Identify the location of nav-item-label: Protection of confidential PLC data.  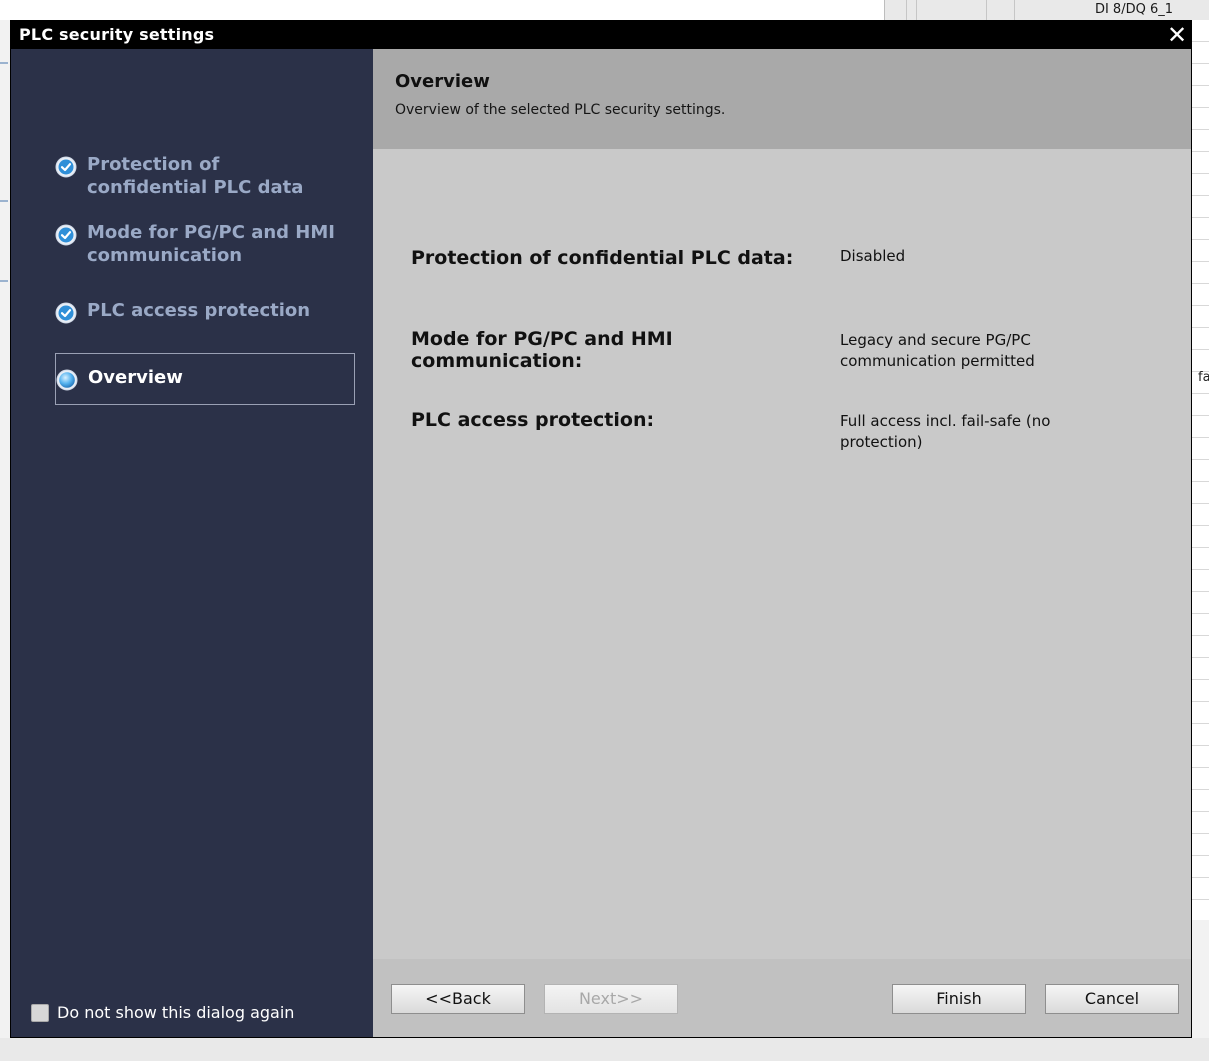
(195, 176).